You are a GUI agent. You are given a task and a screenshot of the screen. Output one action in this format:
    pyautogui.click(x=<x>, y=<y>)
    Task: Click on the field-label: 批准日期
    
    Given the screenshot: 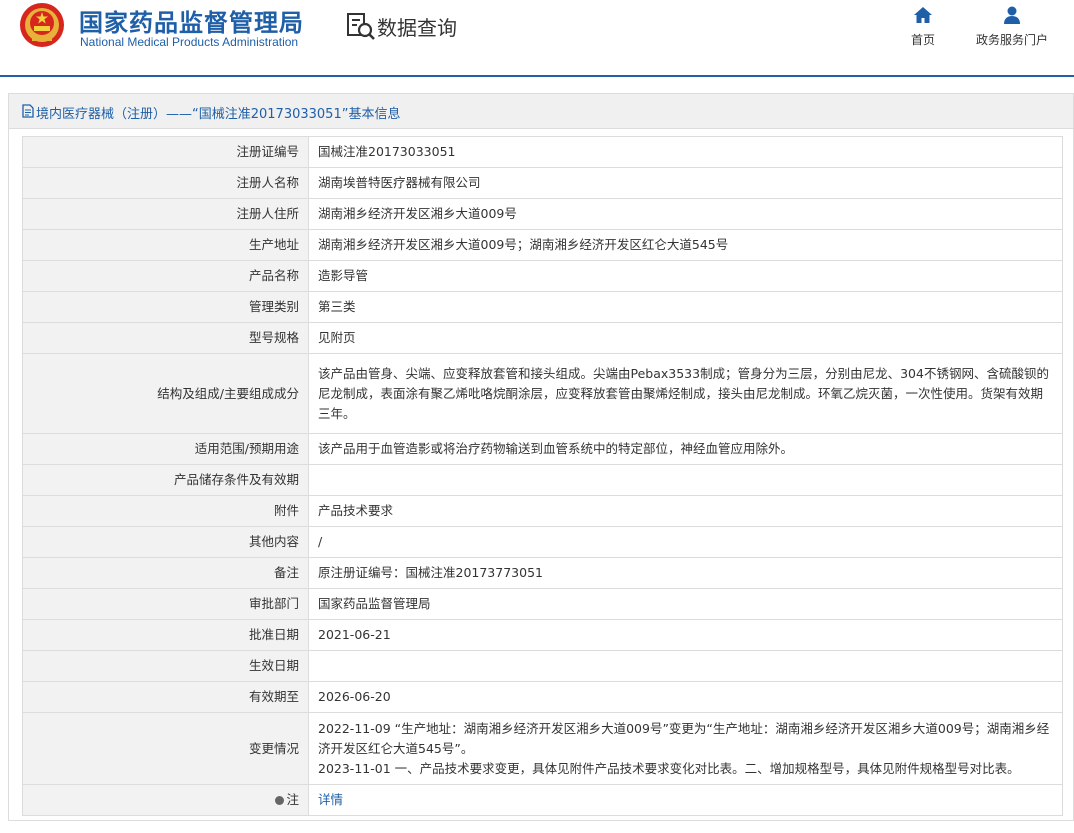 What is the action you would take?
    pyautogui.click(x=165, y=635)
    